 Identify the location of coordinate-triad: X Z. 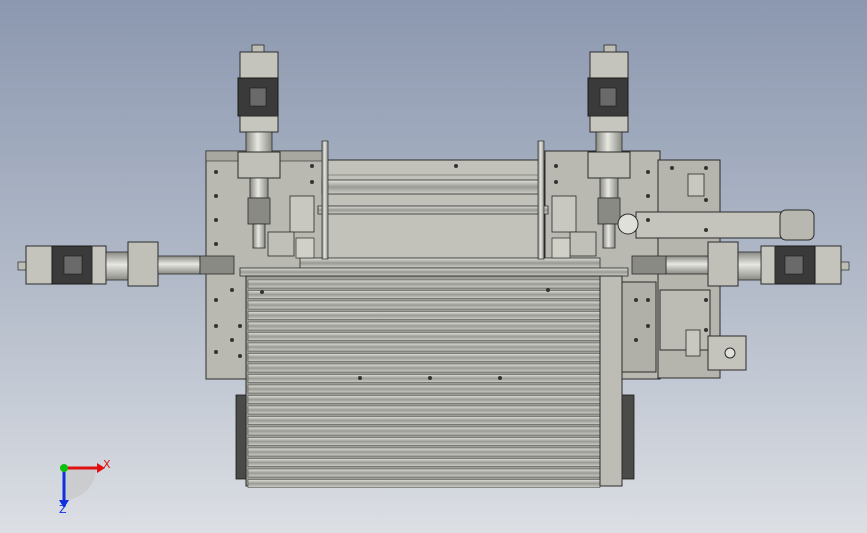
(85, 487).